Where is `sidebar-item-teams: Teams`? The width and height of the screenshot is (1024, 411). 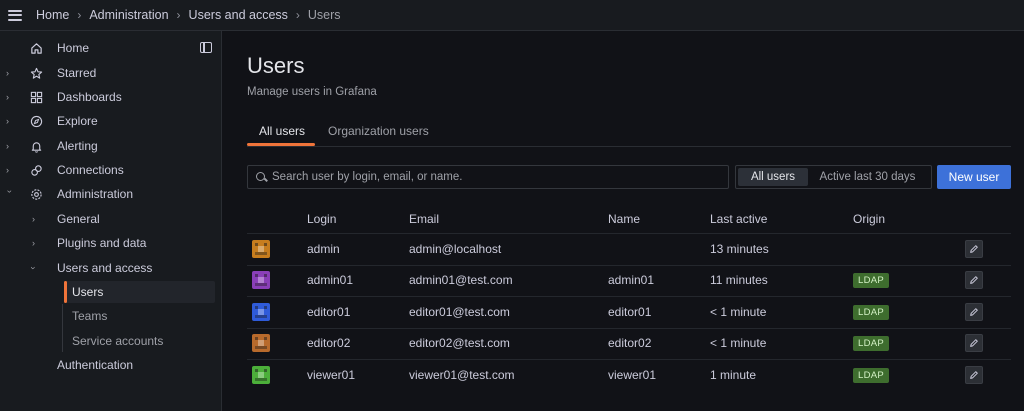
sidebar-item-teams: Teams is located at coordinates (139, 316).